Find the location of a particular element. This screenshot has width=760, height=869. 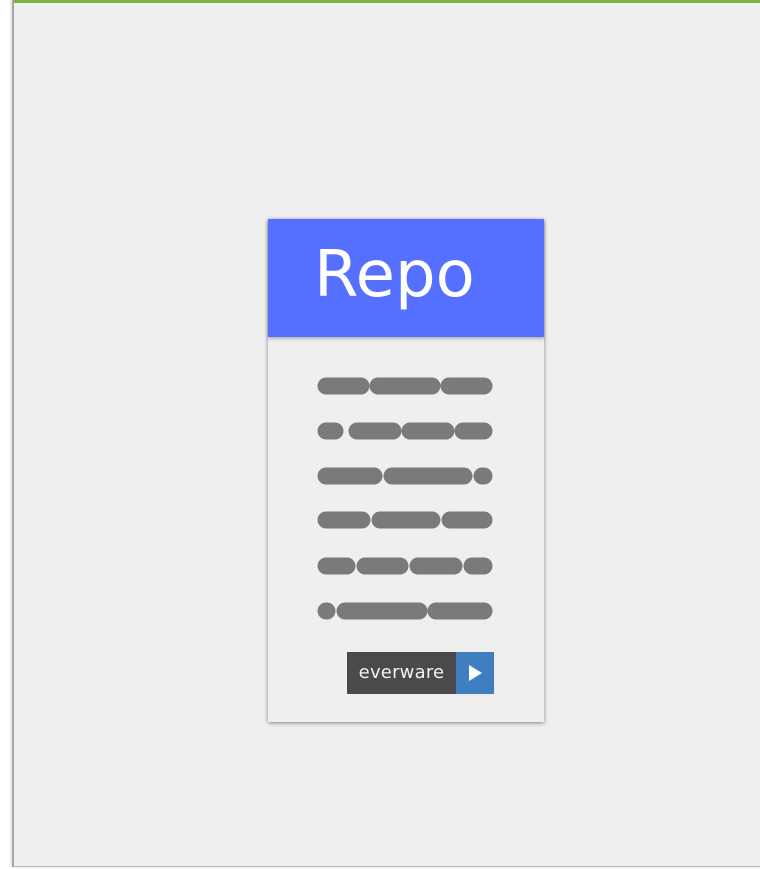

badge-label: everware is located at coordinates (401, 673).